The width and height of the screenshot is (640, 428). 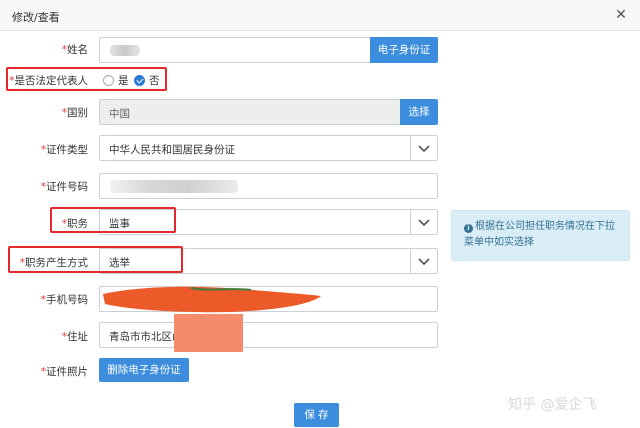 I want to click on country-select-button: 选择, so click(x=419, y=112).